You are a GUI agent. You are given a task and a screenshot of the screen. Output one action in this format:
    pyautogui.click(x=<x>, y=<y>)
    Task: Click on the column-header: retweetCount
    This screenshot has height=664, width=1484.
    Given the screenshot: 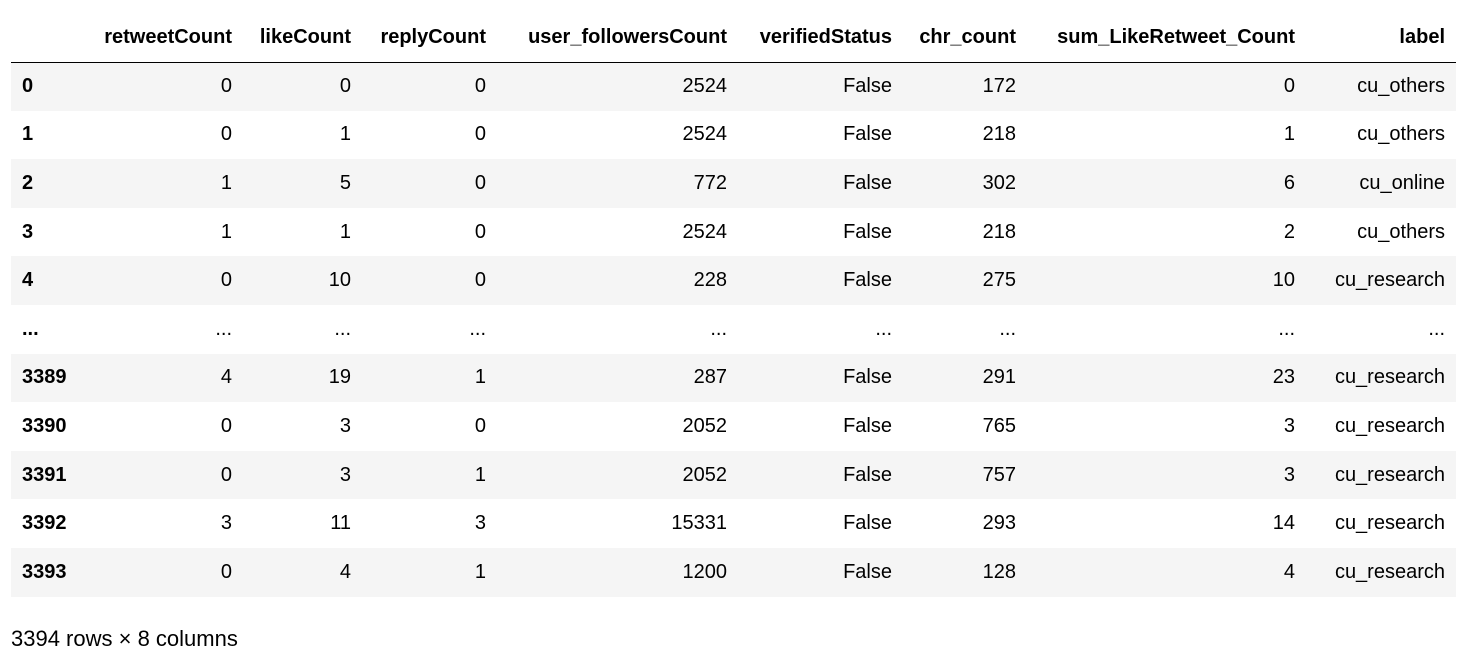 What is the action you would take?
    pyautogui.click(x=161, y=38)
    